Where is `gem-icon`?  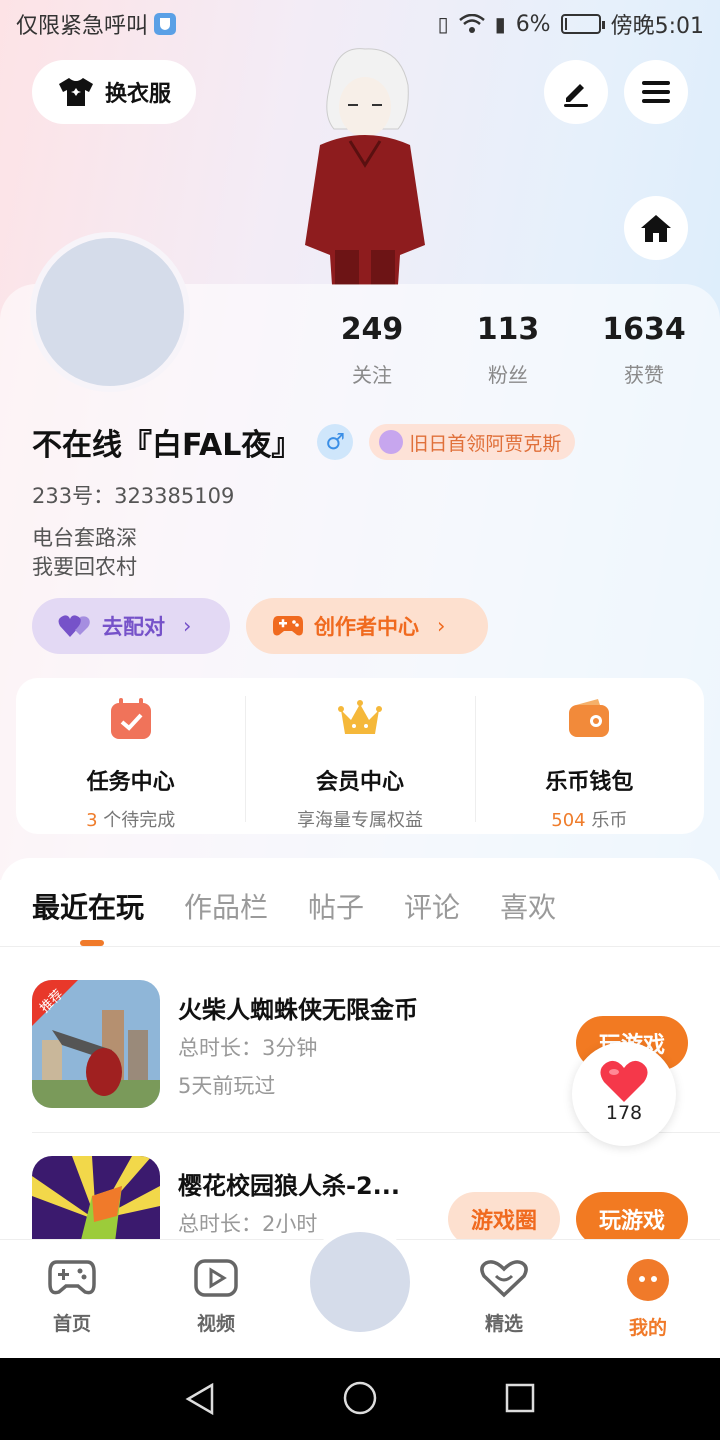 gem-icon is located at coordinates (391, 442).